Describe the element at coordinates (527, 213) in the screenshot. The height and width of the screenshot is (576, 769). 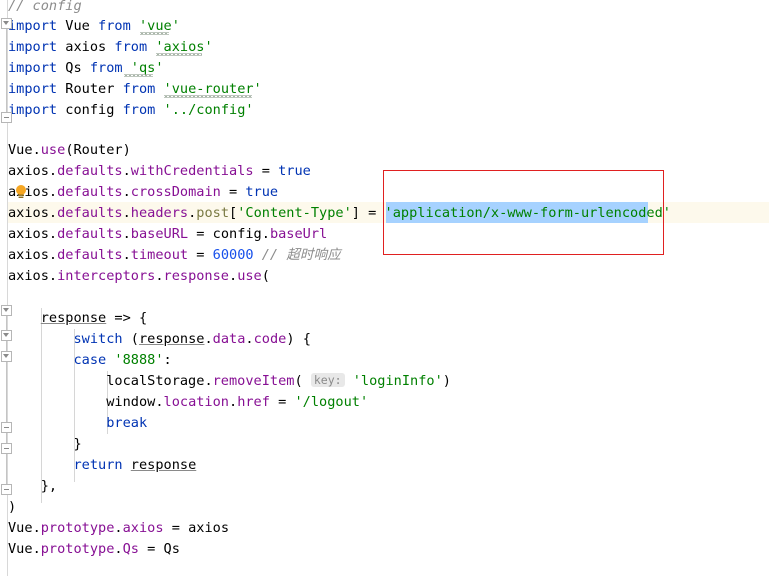
I see `token-string-urlencoded: 'application/x-www-form-urlencoded'` at that location.